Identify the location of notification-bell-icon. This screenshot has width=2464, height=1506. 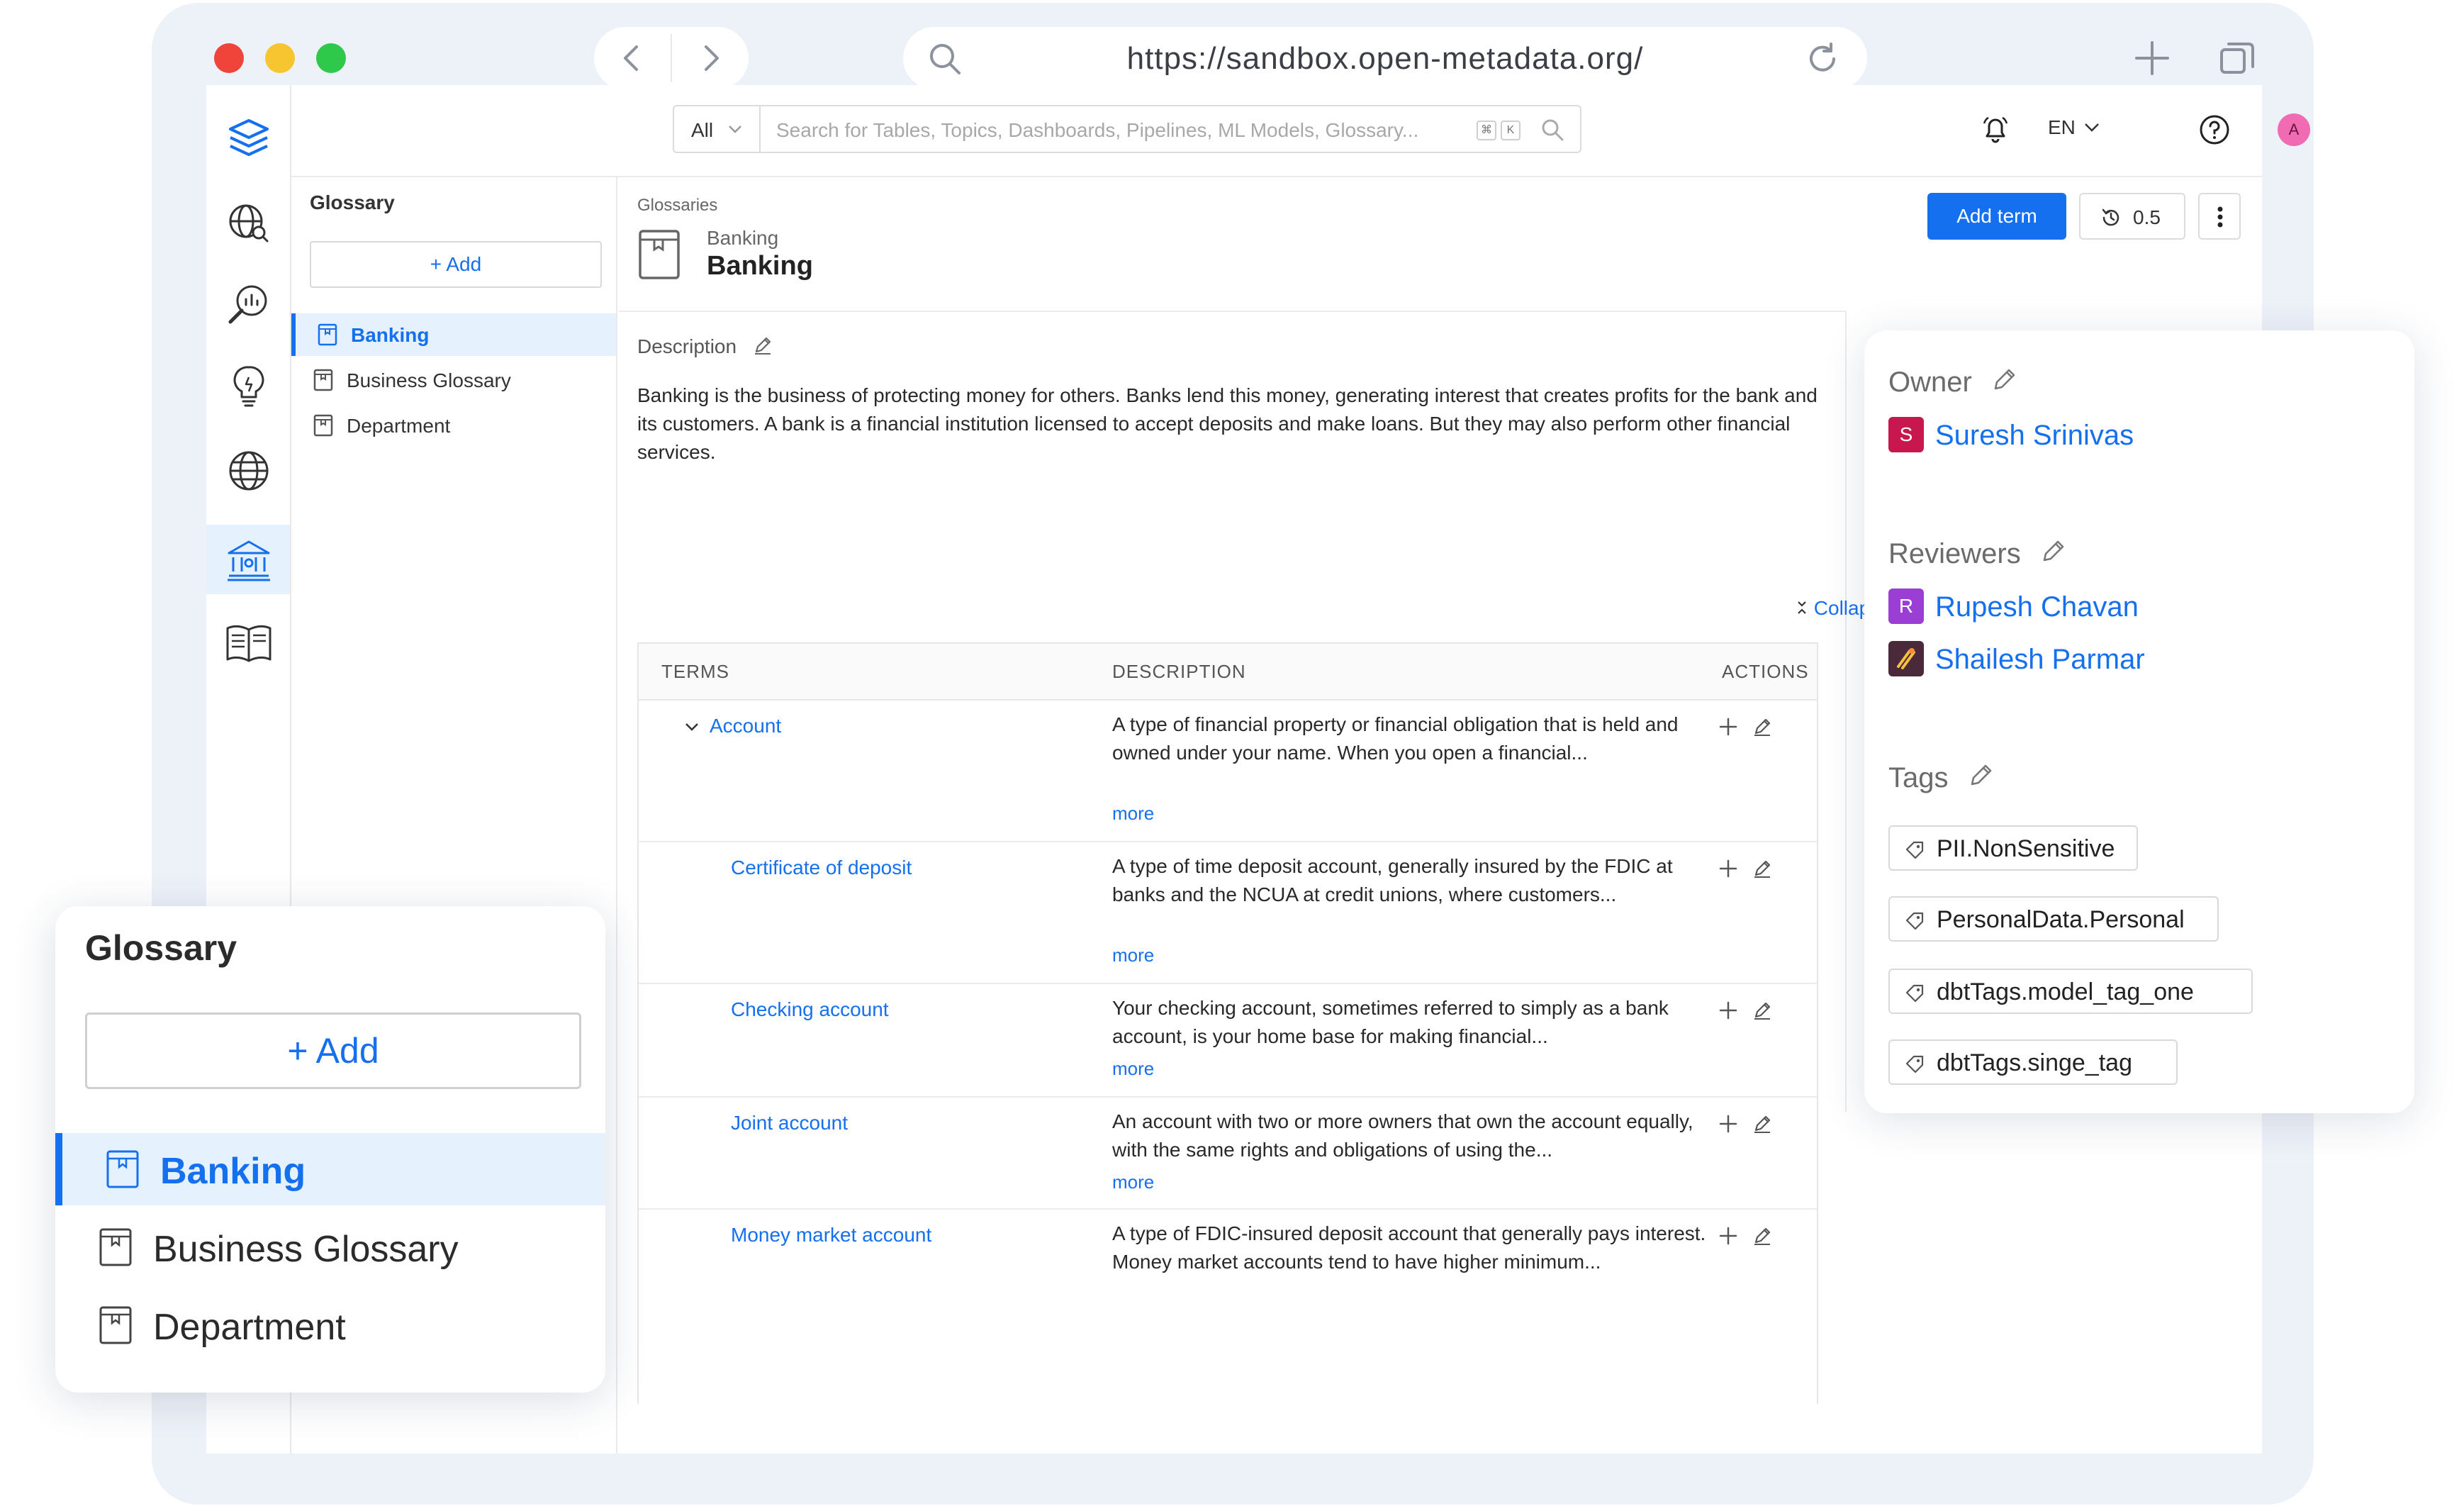
(1996, 129).